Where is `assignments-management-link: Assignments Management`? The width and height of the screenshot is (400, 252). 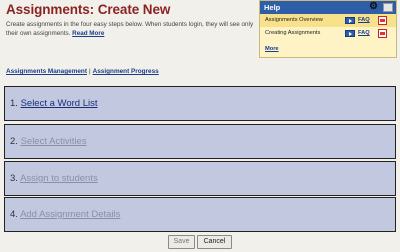 assignments-management-link: Assignments Management is located at coordinates (46, 71).